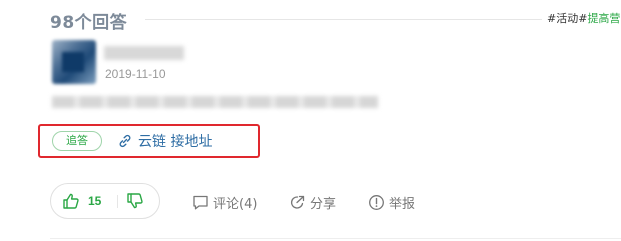 This screenshot has width=621, height=241. I want to click on comment-button: 评论(4), so click(224, 202).